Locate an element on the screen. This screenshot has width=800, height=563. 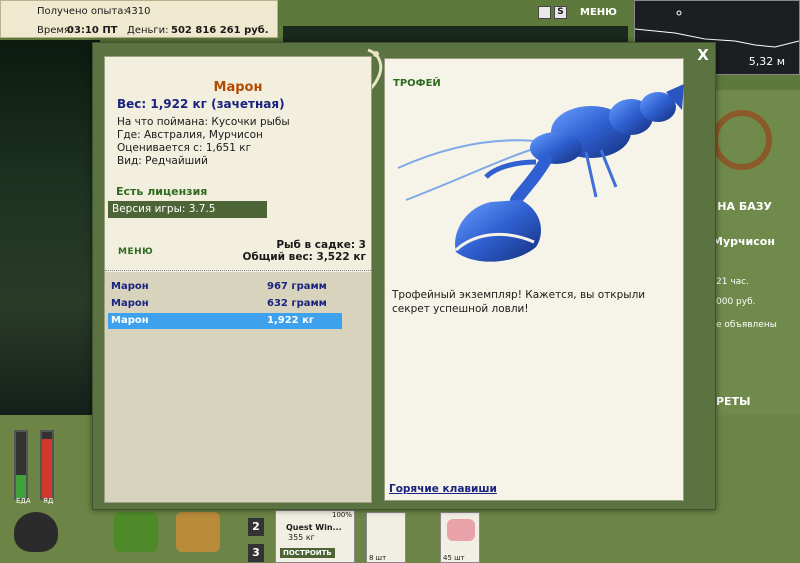
quest-percent: 100% is located at coordinates (342, 515).